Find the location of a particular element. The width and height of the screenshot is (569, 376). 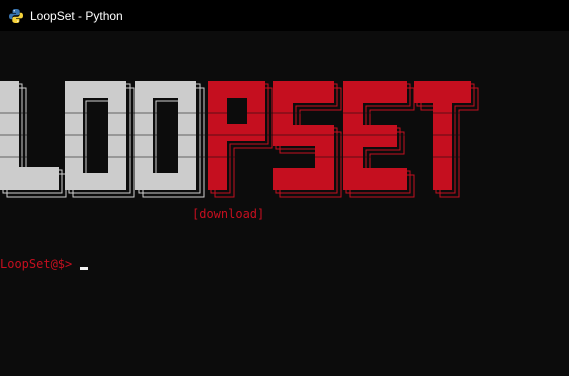

prompt-line: LoopSet@$> is located at coordinates (44, 264).